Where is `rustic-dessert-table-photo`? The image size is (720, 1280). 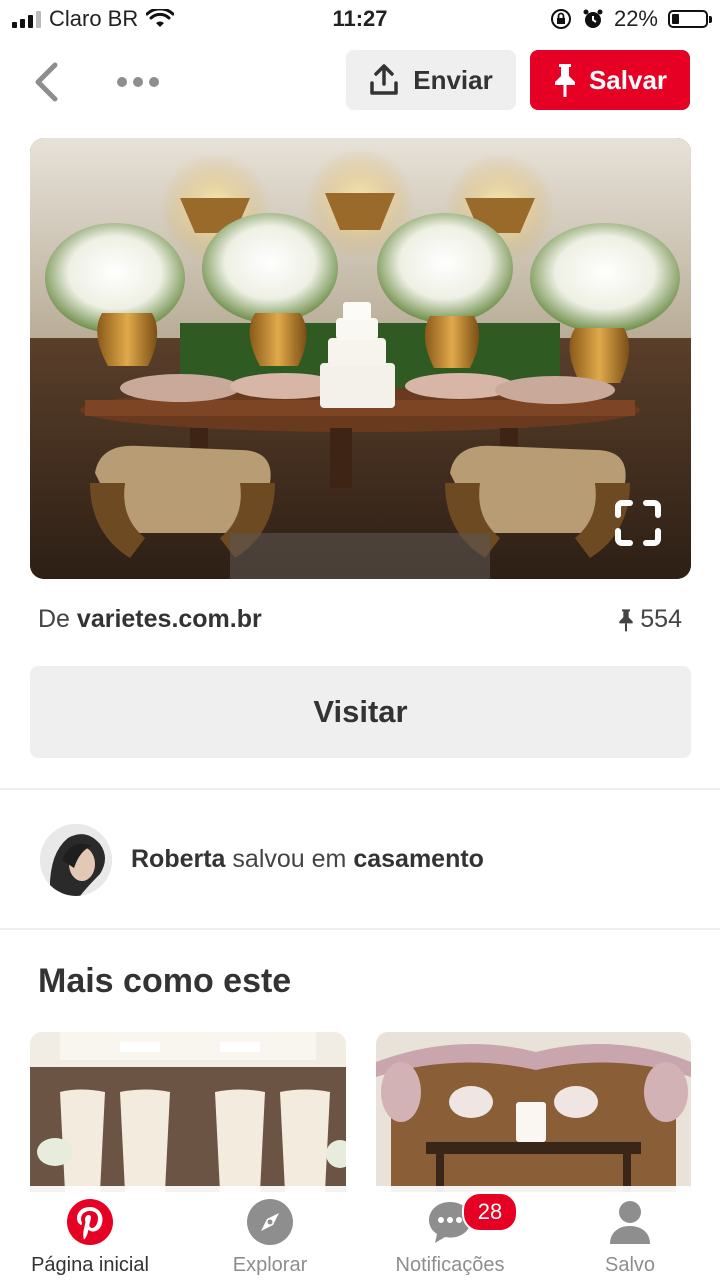
rustic-dessert-table-photo is located at coordinates (533, 1112).